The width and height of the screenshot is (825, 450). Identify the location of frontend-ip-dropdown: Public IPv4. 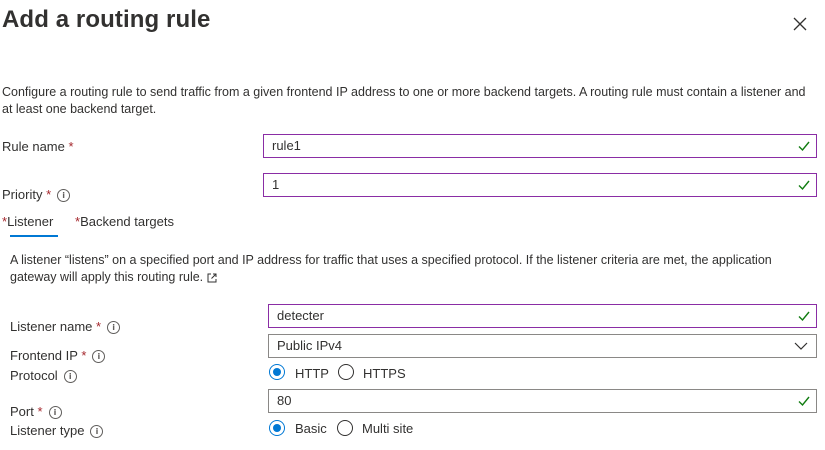
(542, 346).